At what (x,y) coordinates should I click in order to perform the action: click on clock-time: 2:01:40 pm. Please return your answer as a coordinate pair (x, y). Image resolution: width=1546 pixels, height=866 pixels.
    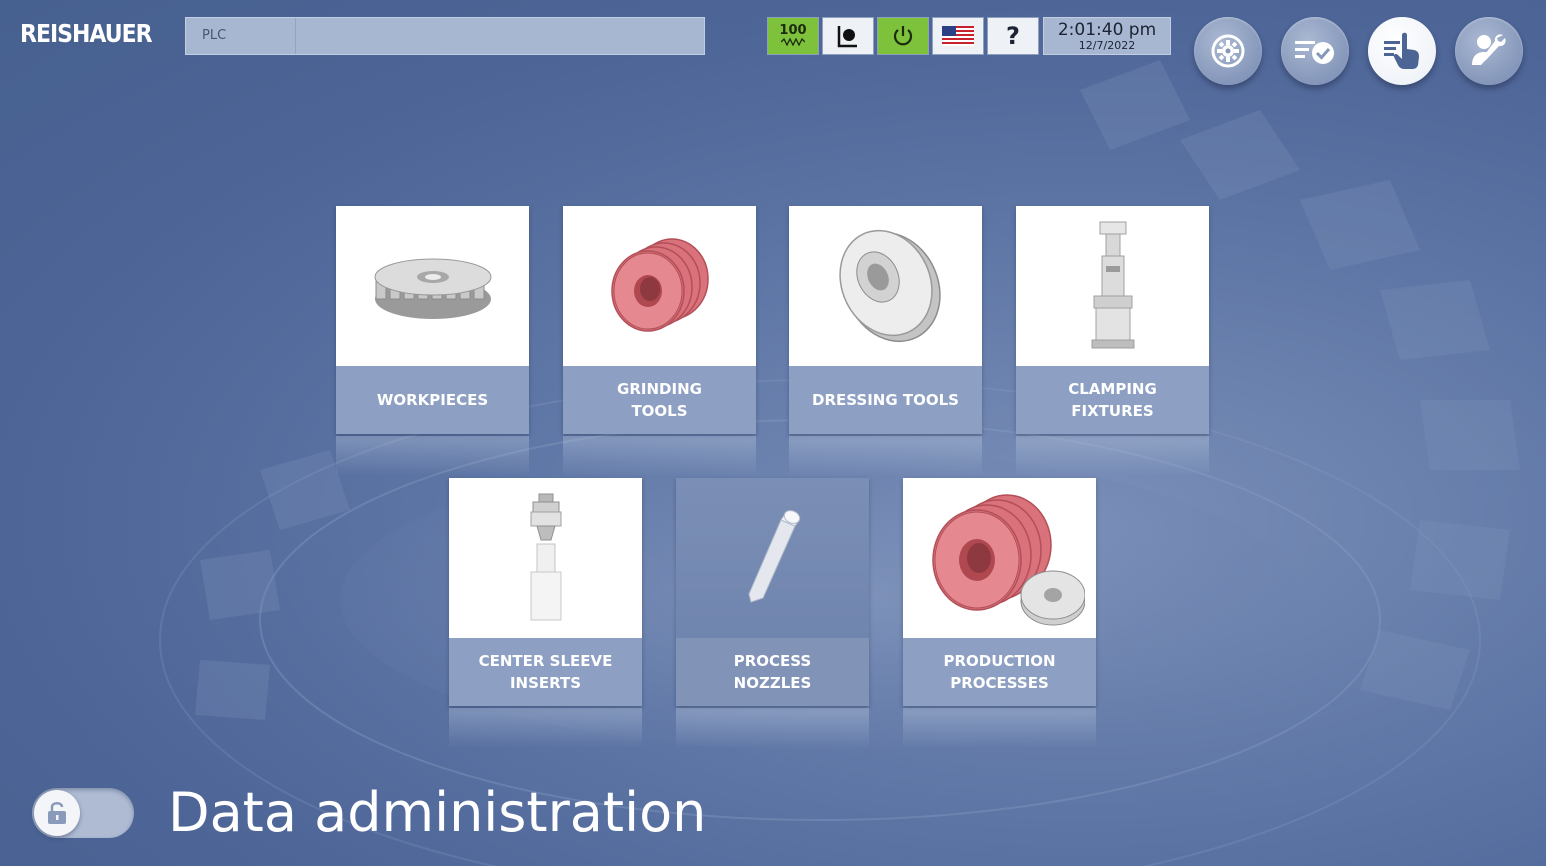
    Looking at the image, I should click on (1107, 30).